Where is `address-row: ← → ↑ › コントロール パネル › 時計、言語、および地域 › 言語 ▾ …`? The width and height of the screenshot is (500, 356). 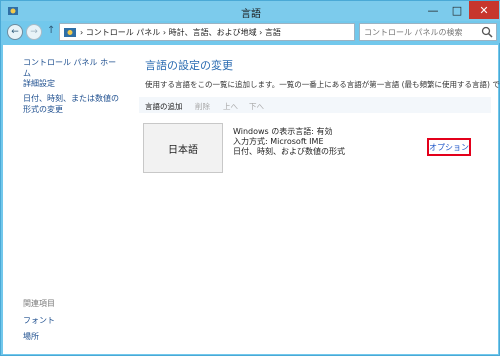
address-row: ← → ↑ › コントロール パネル › 時計、言語、および地域 › 言語 ▾ … is located at coordinates (250, 32).